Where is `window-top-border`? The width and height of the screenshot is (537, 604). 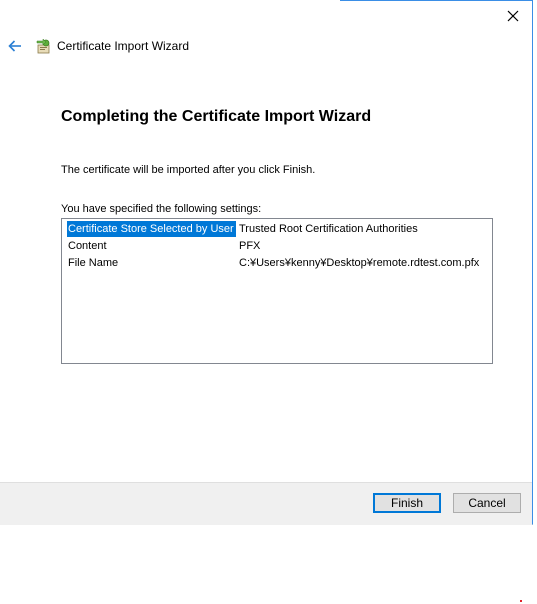
window-top-border is located at coordinates (436, 0).